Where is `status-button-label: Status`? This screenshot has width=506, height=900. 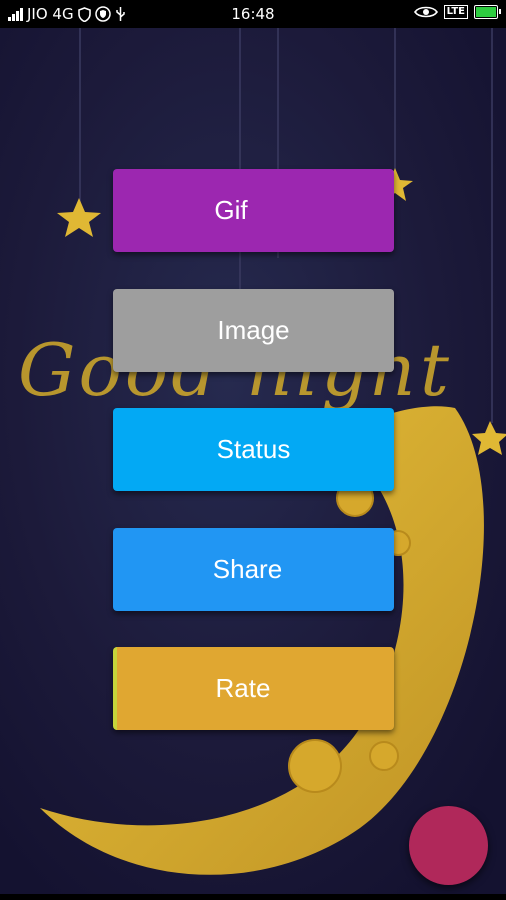 status-button-label: Status is located at coordinates (253, 449).